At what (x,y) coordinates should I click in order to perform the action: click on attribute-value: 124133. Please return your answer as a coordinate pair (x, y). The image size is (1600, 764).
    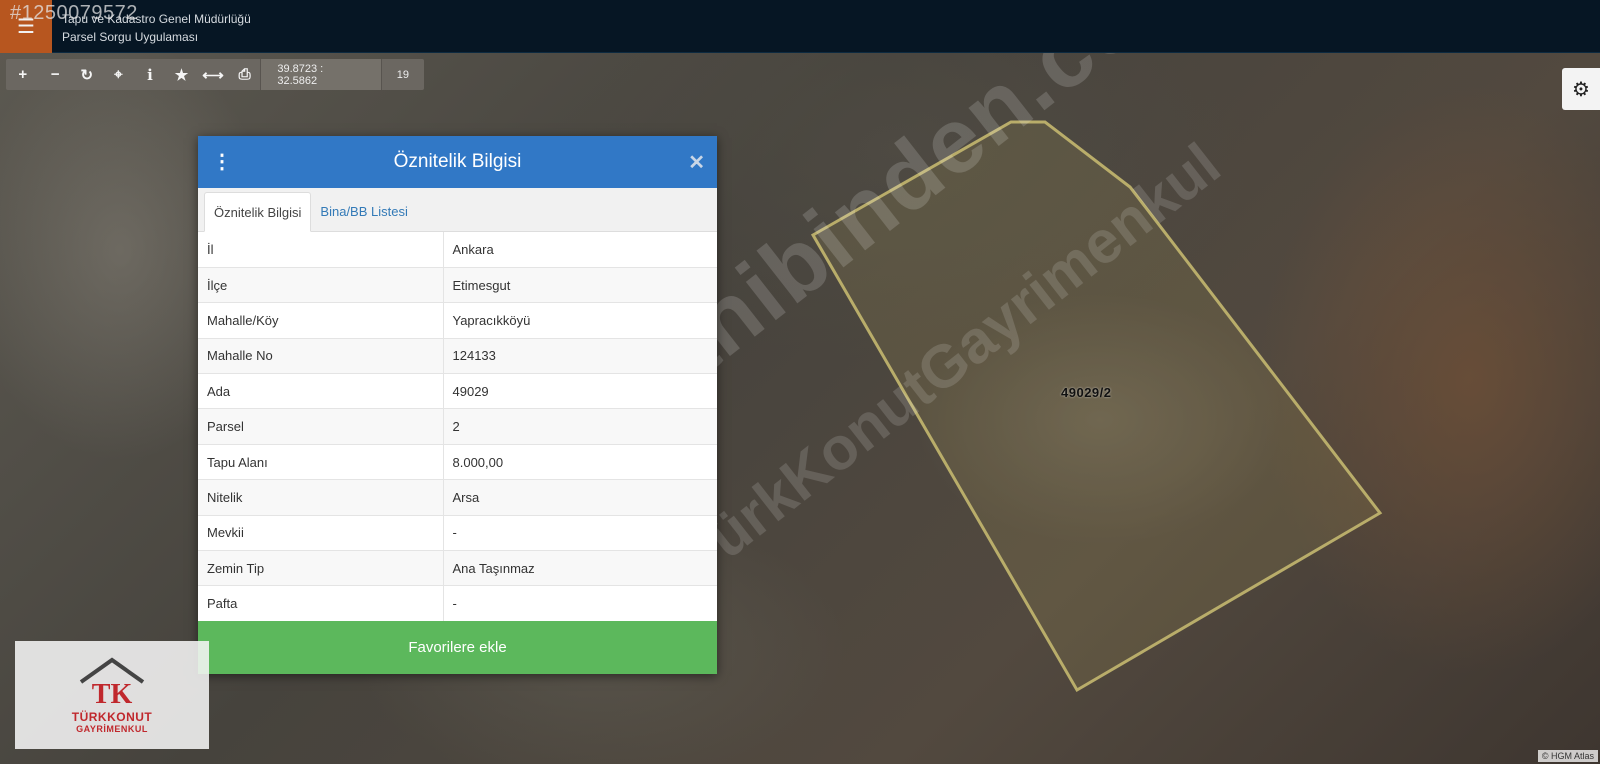
    Looking at the image, I should click on (580, 356).